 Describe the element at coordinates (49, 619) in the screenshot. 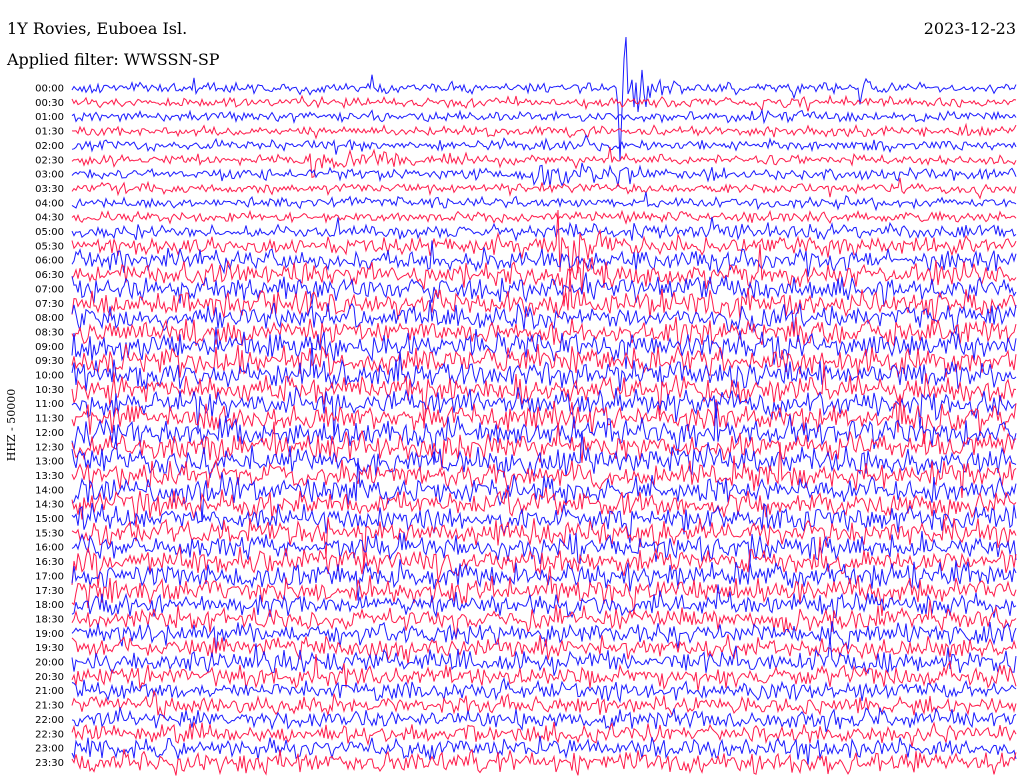

I see `time-label-1830: 18:30` at that location.